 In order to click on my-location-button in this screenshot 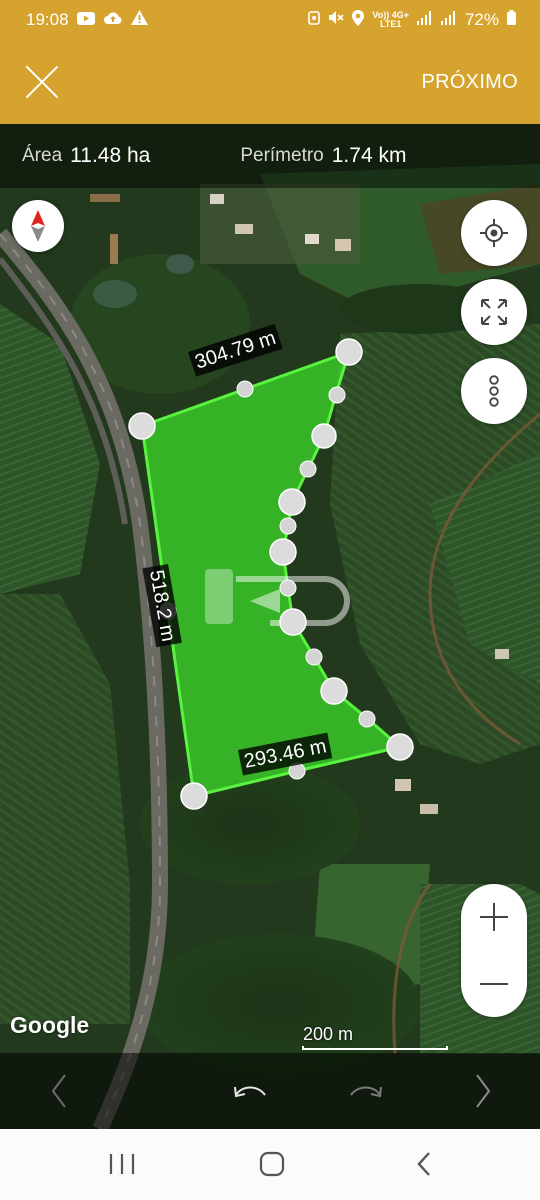, I will do `click(494, 233)`.